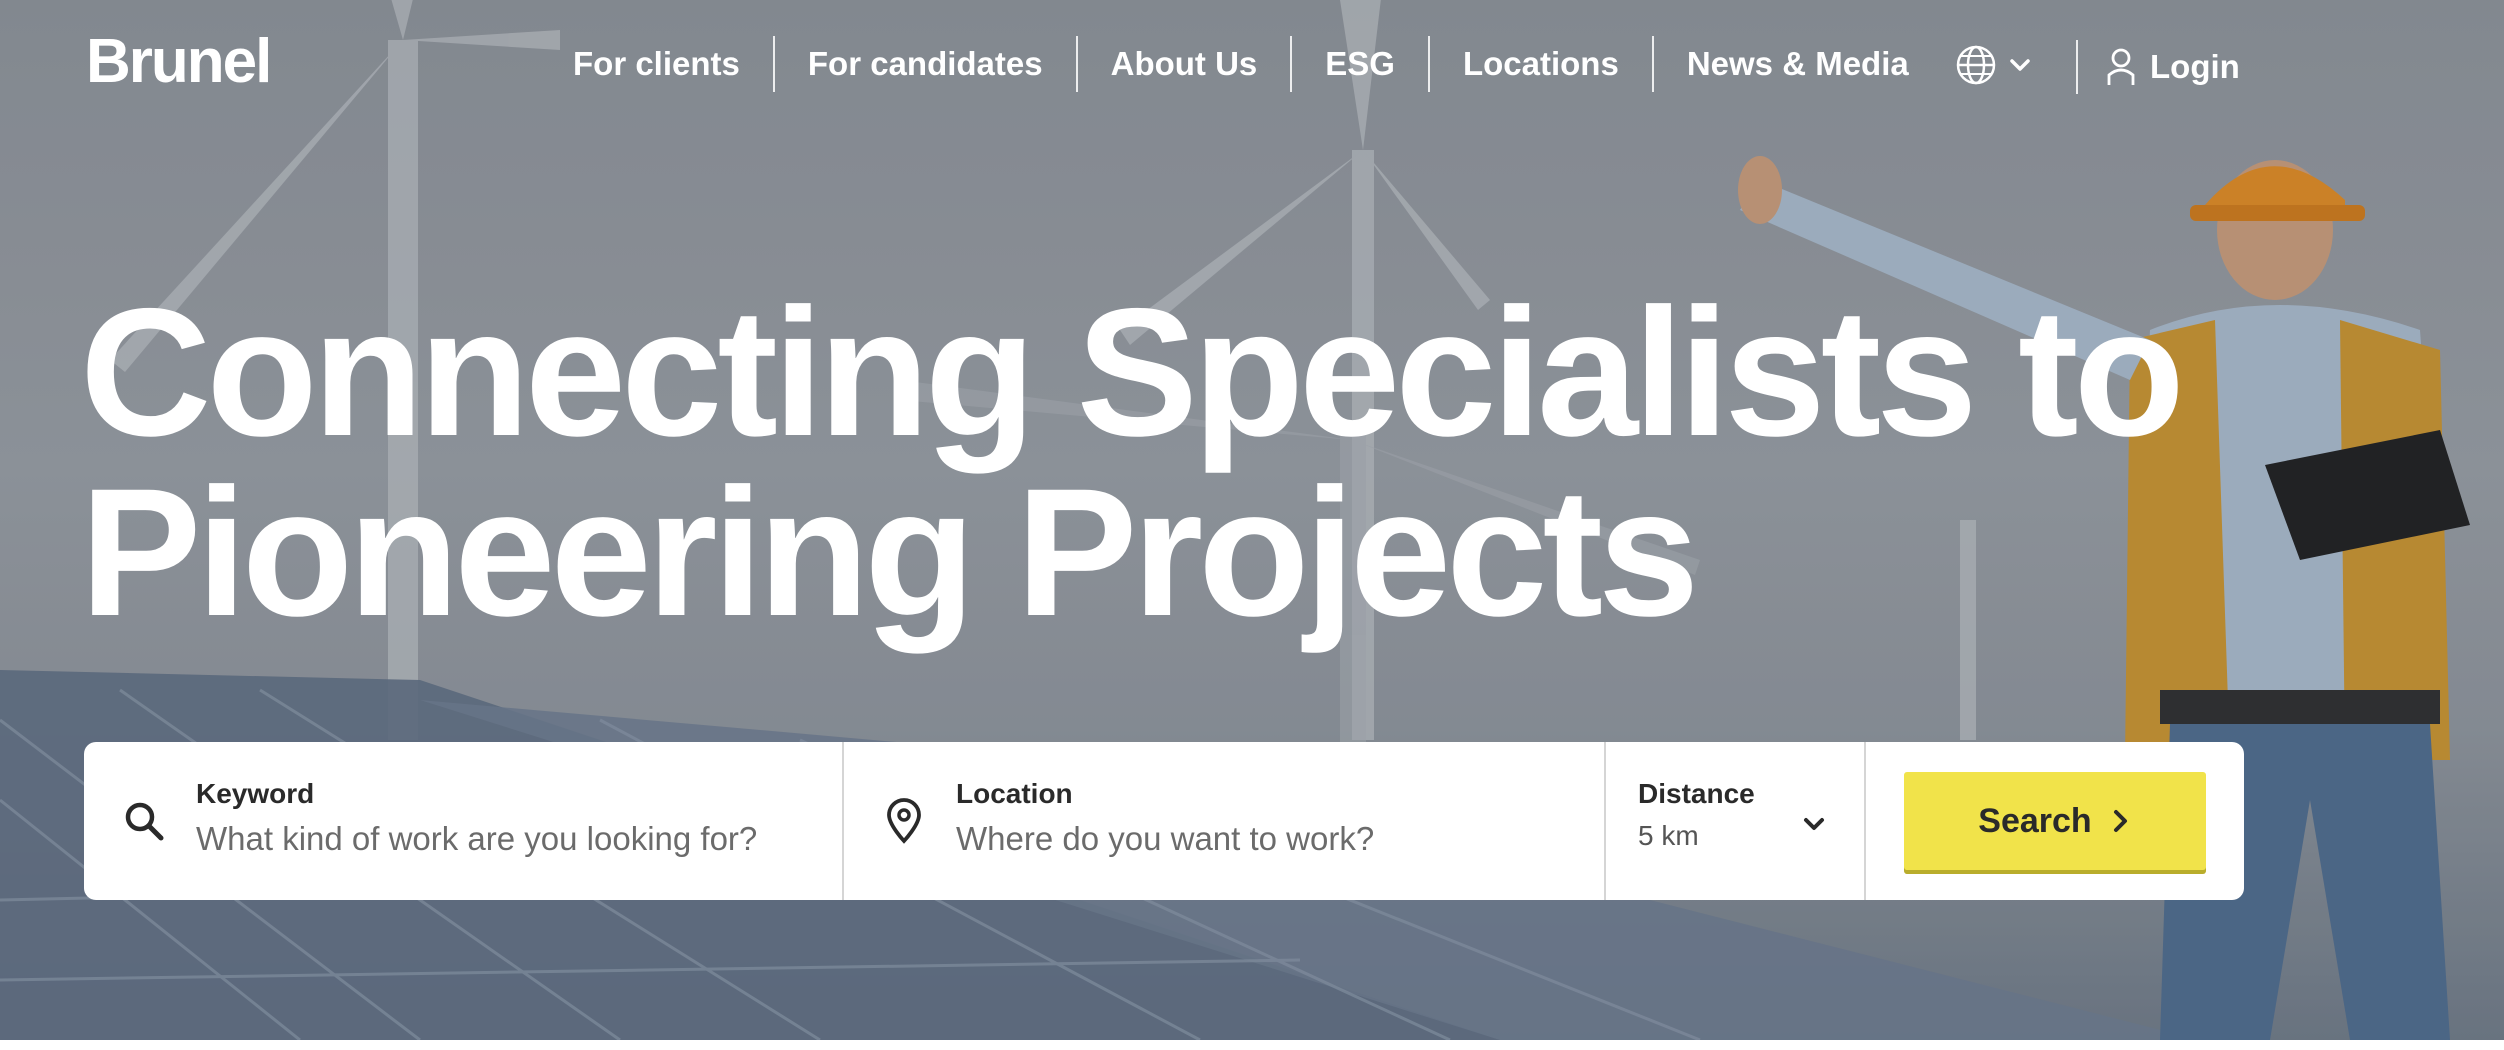 Image resolution: width=2504 pixels, height=1050 pixels. What do you see at coordinates (2195, 66) in the screenshot?
I see `login-label: Login` at bounding box center [2195, 66].